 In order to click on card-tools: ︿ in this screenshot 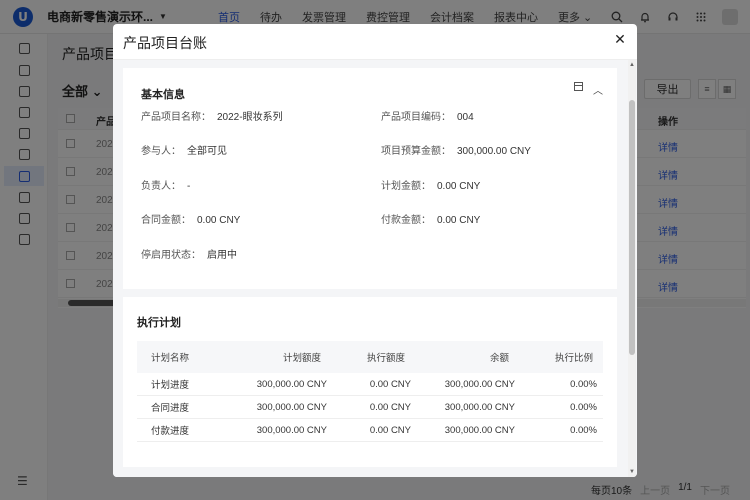, I will do `click(588, 89)`.